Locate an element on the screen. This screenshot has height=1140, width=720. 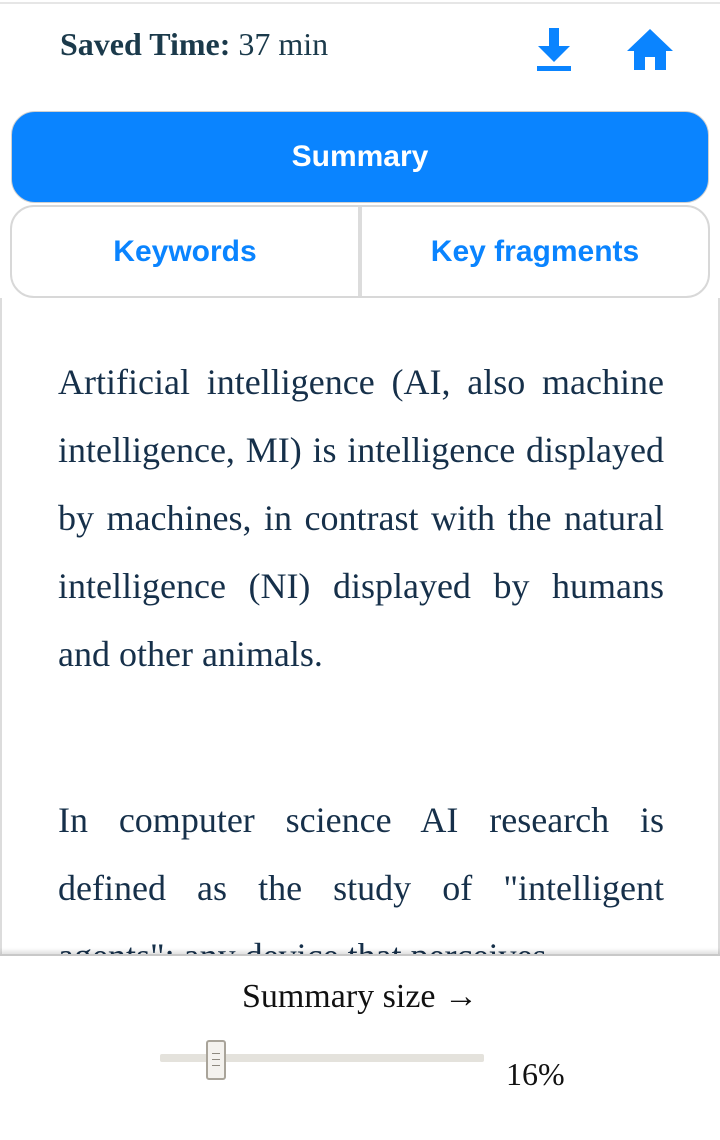
download-icon is located at coordinates (554, 50).